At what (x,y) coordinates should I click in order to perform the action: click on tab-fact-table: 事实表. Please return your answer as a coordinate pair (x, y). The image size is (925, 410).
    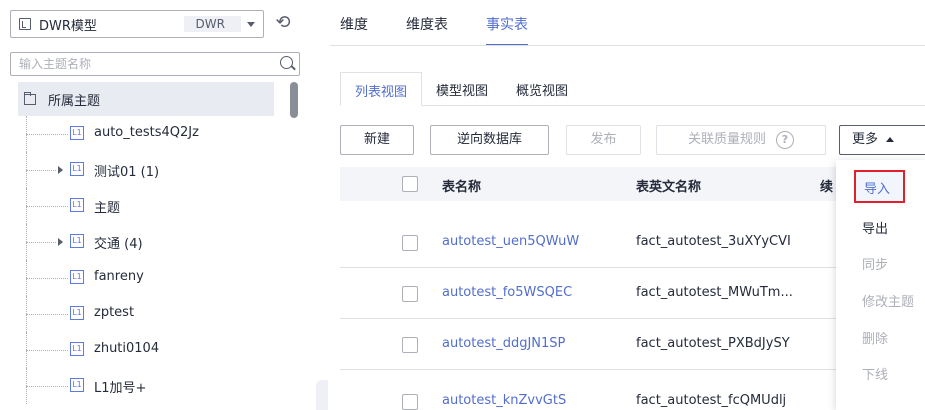
    Looking at the image, I should click on (507, 30).